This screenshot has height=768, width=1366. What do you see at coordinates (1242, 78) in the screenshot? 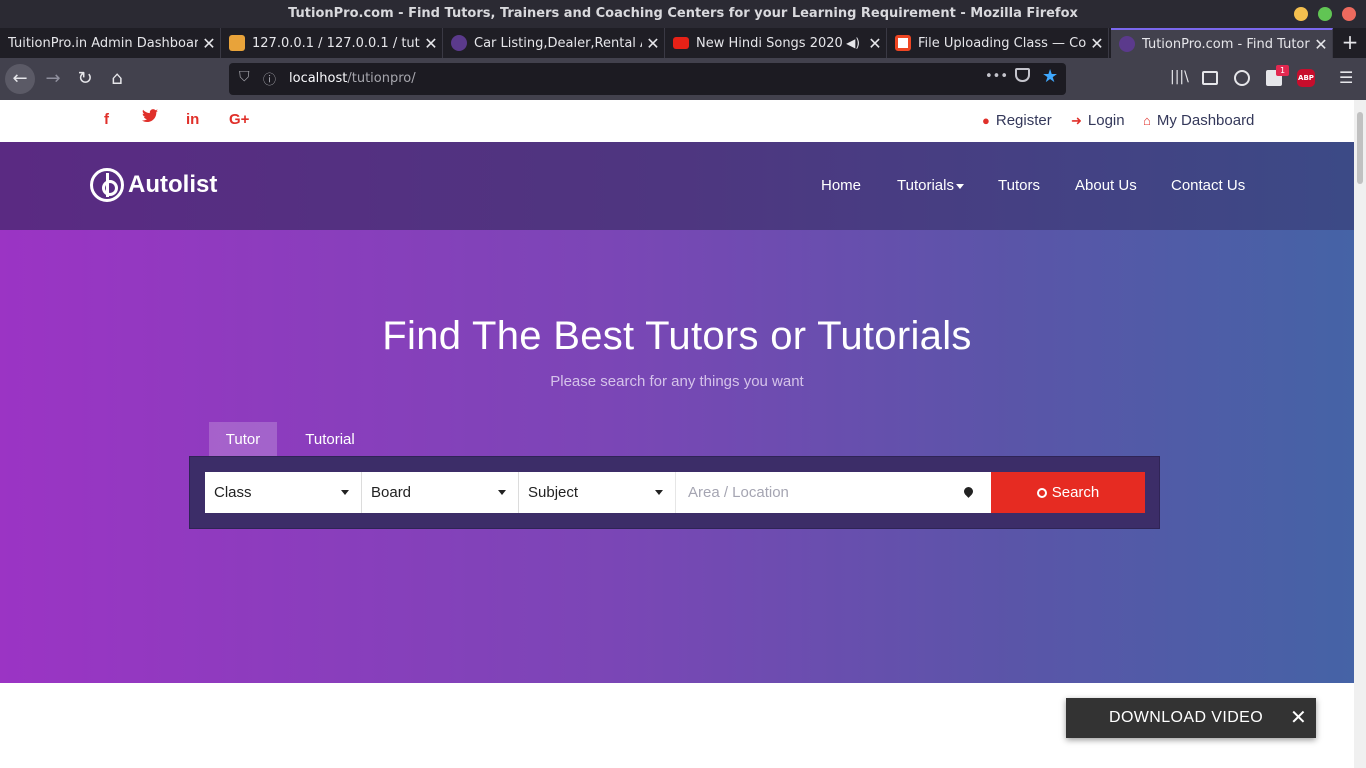
I see `account-icon` at bounding box center [1242, 78].